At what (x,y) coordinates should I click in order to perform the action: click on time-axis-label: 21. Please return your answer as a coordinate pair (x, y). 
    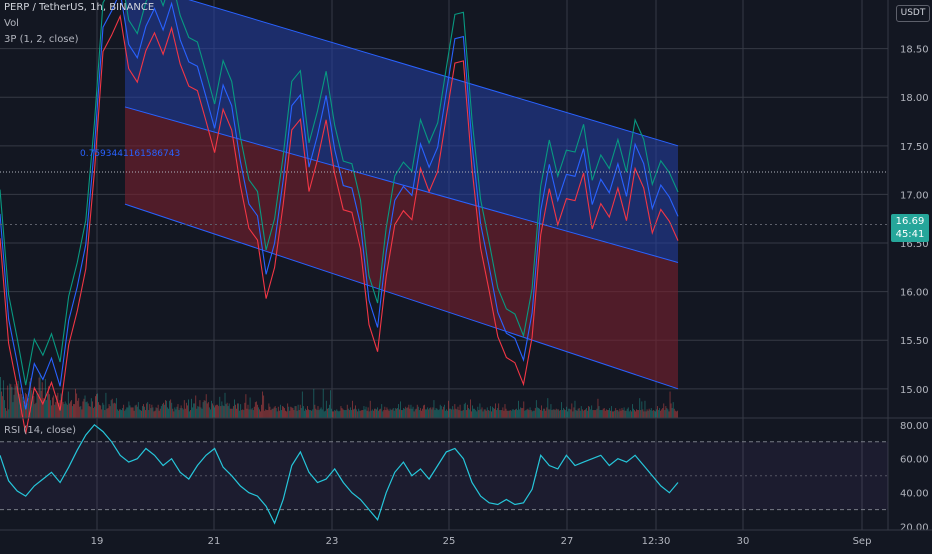
    Looking at the image, I should click on (214, 541).